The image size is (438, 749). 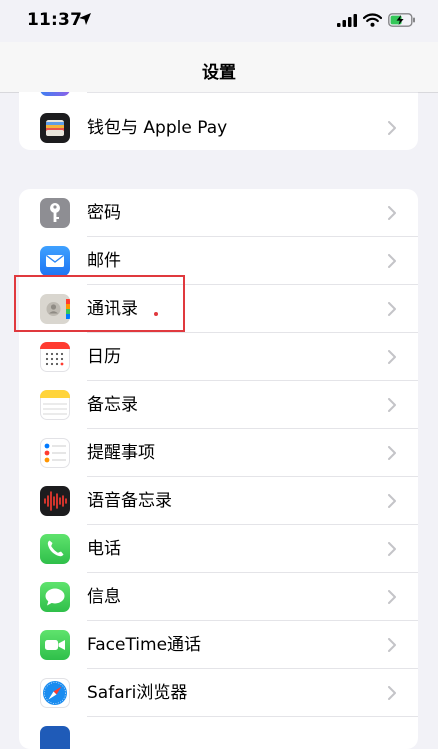 What do you see at coordinates (218, 357) in the screenshot?
I see `settings-row-calendar: 日历` at bounding box center [218, 357].